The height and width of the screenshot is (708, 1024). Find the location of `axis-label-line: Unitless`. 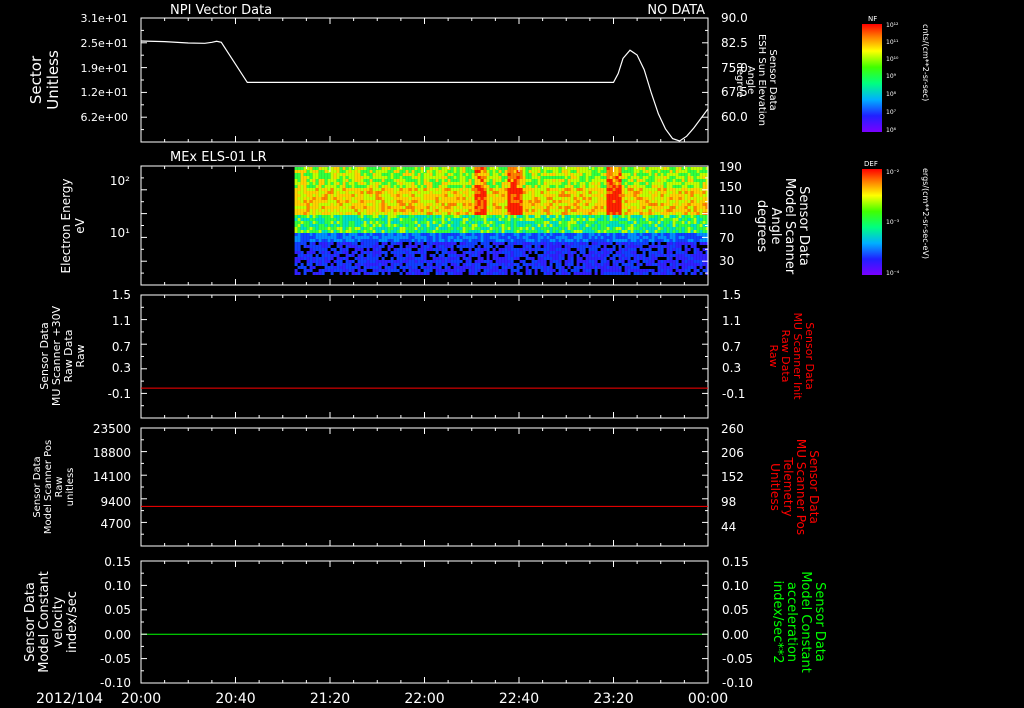

axis-label-line: Unitless is located at coordinates (53, 80).